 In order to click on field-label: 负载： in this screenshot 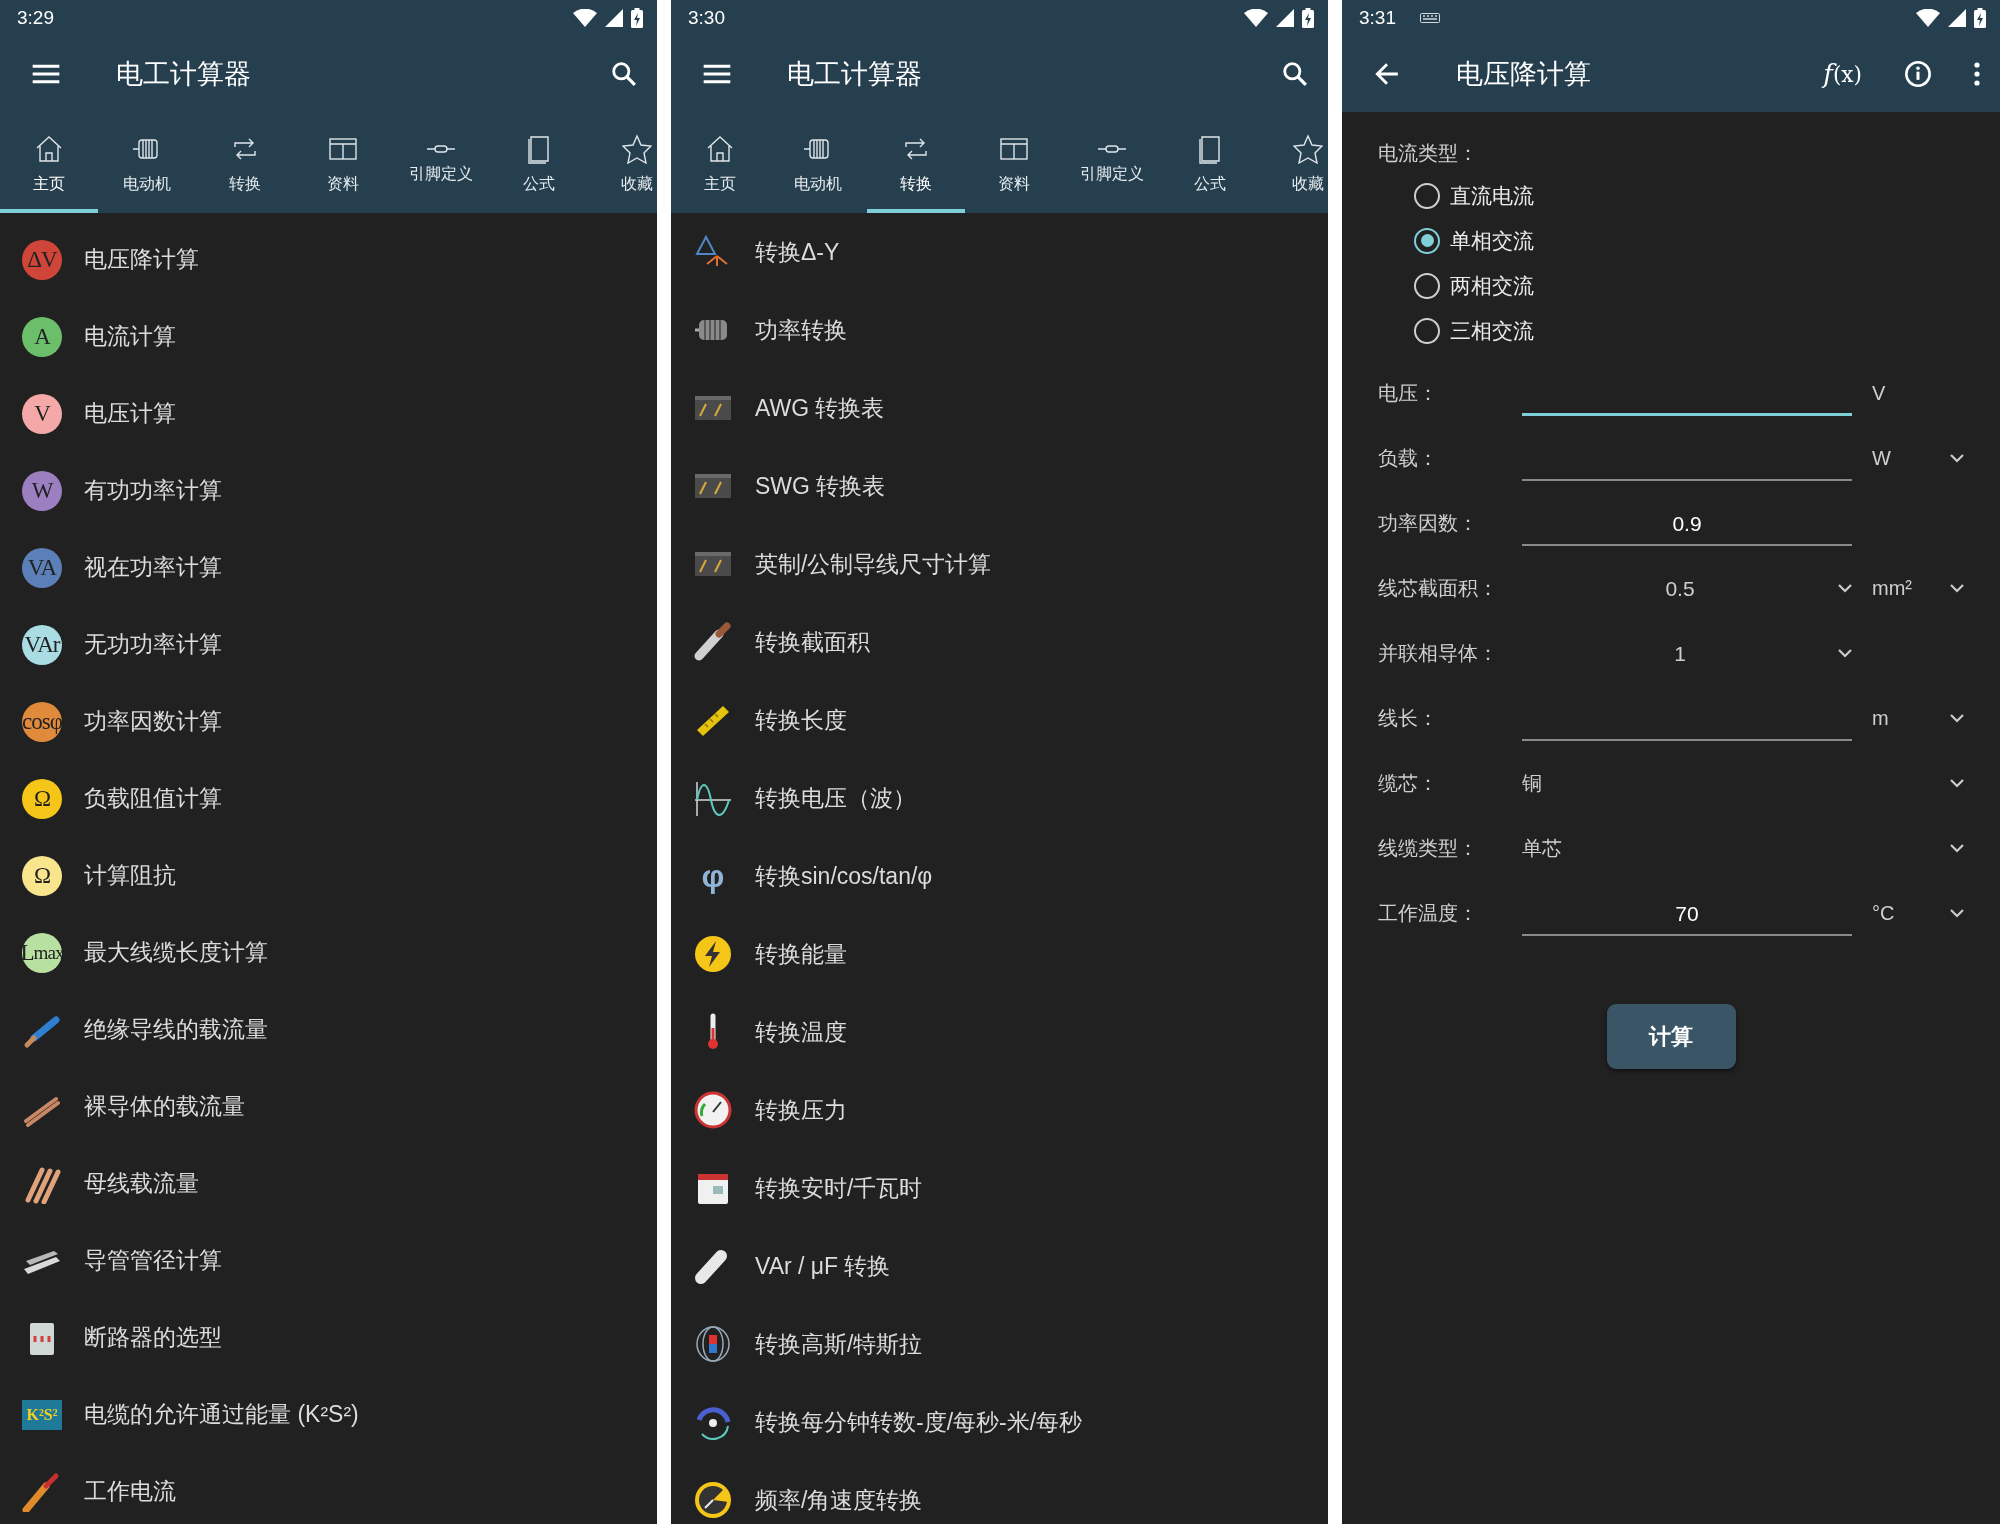, I will do `click(1408, 458)`.